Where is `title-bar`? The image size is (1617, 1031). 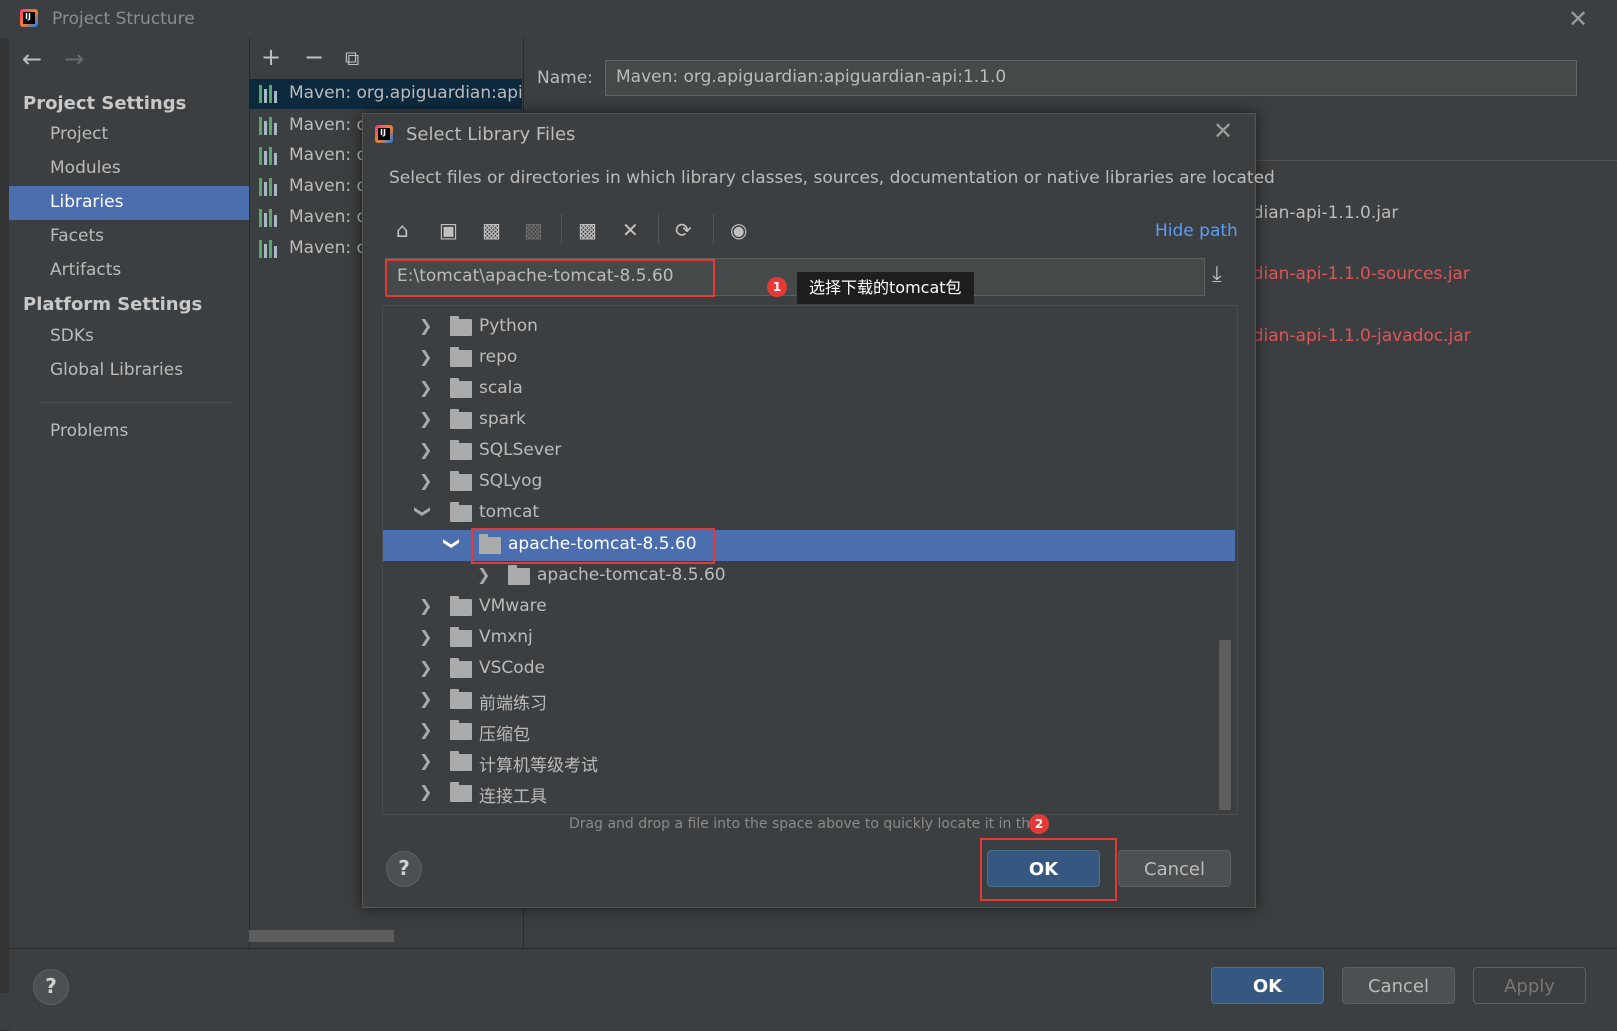
title-bar is located at coordinates (808, 19).